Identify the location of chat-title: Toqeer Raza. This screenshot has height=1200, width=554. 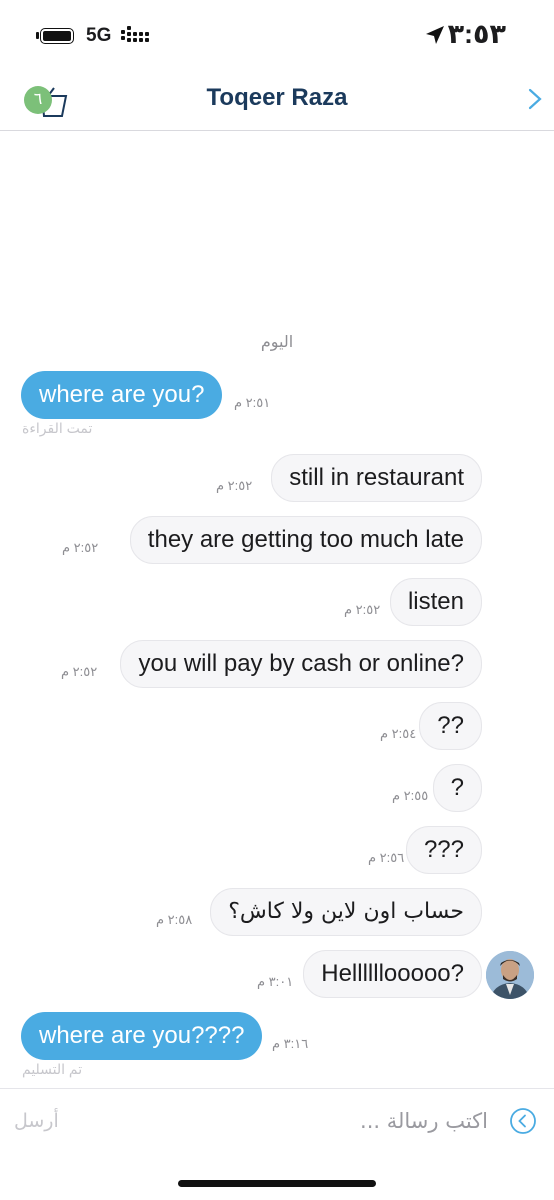
(277, 97).